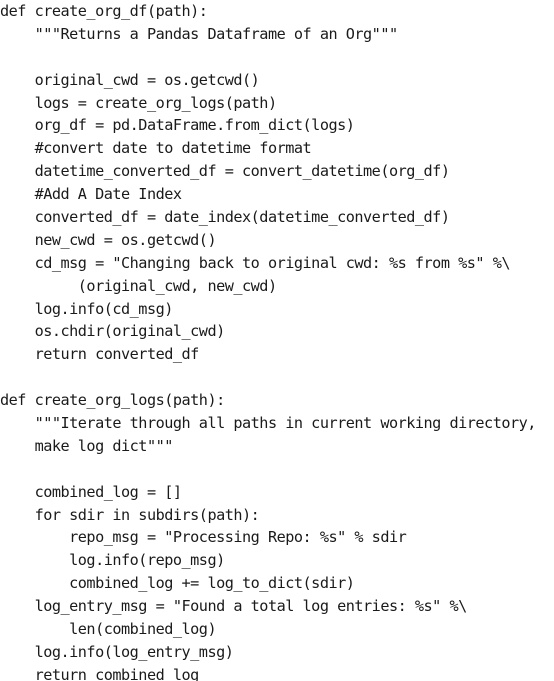  I want to click on code-line-5: logs = create_org_logs(path), so click(139, 102).